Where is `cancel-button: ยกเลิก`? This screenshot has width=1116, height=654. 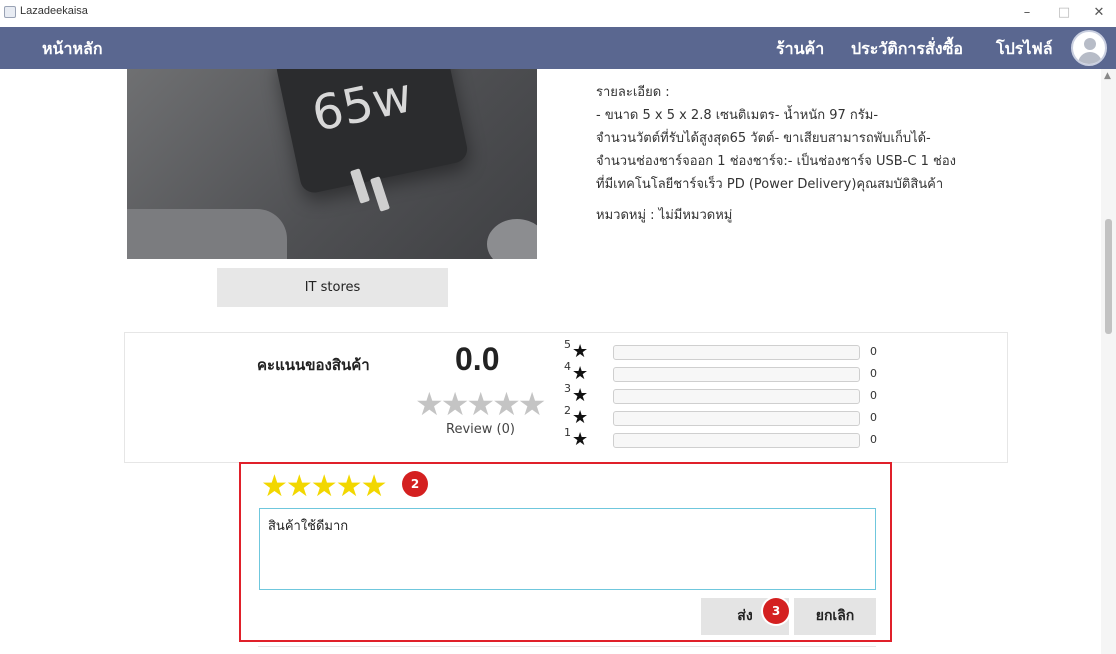 cancel-button: ยกเลิก is located at coordinates (835, 616).